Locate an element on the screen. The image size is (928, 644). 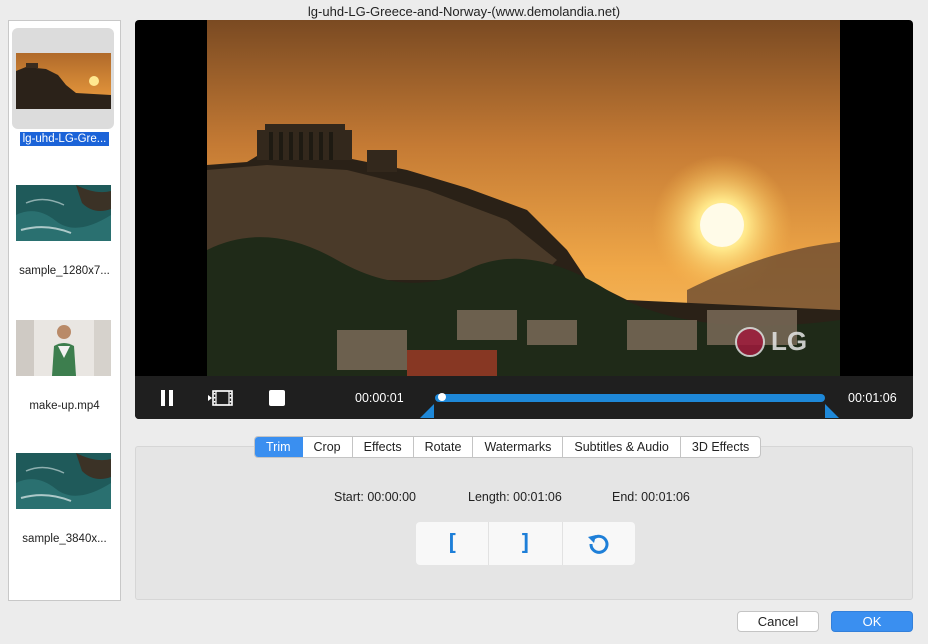
trim-length-info: Length: 00:01:06 is located at coordinates (515, 497).